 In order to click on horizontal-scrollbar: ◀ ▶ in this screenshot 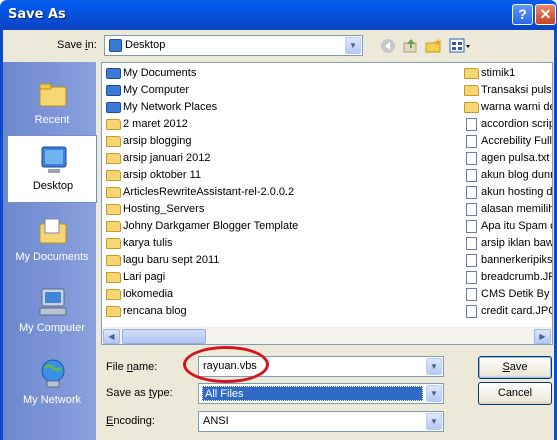, I will do `click(327, 335)`.